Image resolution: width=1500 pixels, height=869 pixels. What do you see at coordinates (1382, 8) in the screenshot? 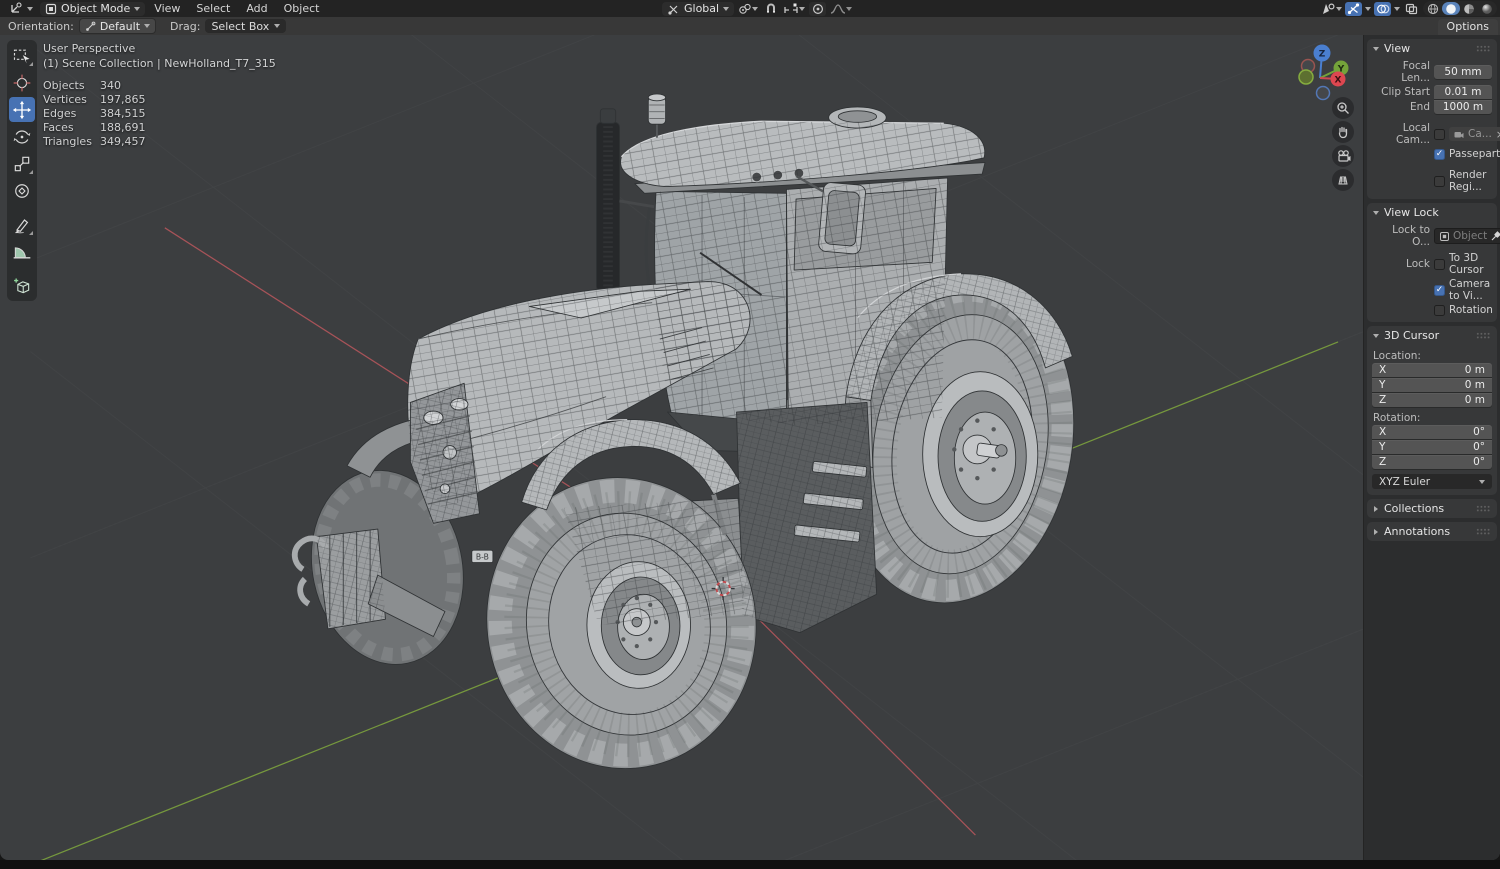
I see `show-overlays-toggle` at bounding box center [1382, 8].